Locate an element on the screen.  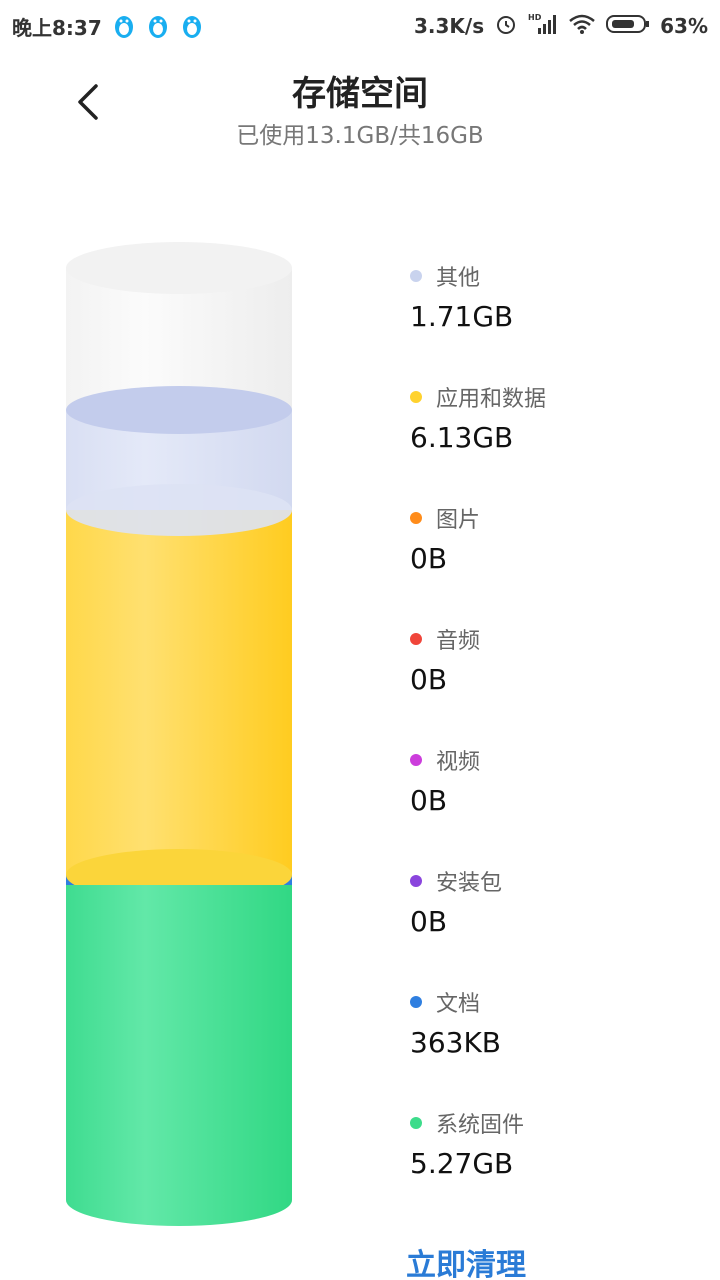
legend-label: 视频 is located at coordinates (458, 762).